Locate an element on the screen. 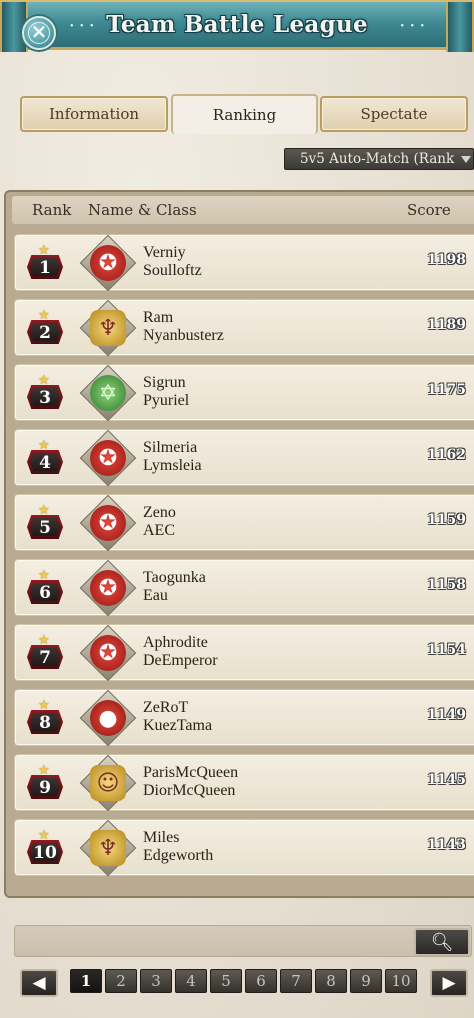 The height and width of the screenshot is (1018, 474). close-icon: ✕ is located at coordinates (39, 32).